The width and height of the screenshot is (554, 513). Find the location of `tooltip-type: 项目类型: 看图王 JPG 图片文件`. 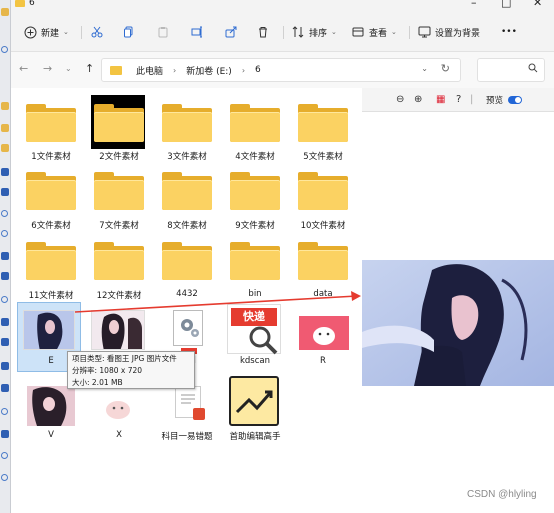

tooltip-type: 项目类型: 看图王 JPG 图片文件 is located at coordinates (124, 358).